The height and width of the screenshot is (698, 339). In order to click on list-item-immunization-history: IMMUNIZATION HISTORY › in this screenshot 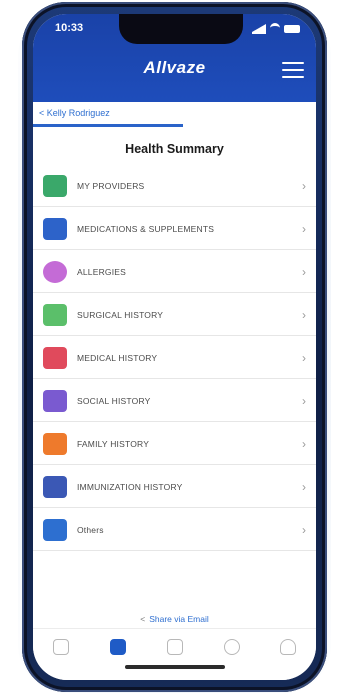, I will do `click(174, 487)`.